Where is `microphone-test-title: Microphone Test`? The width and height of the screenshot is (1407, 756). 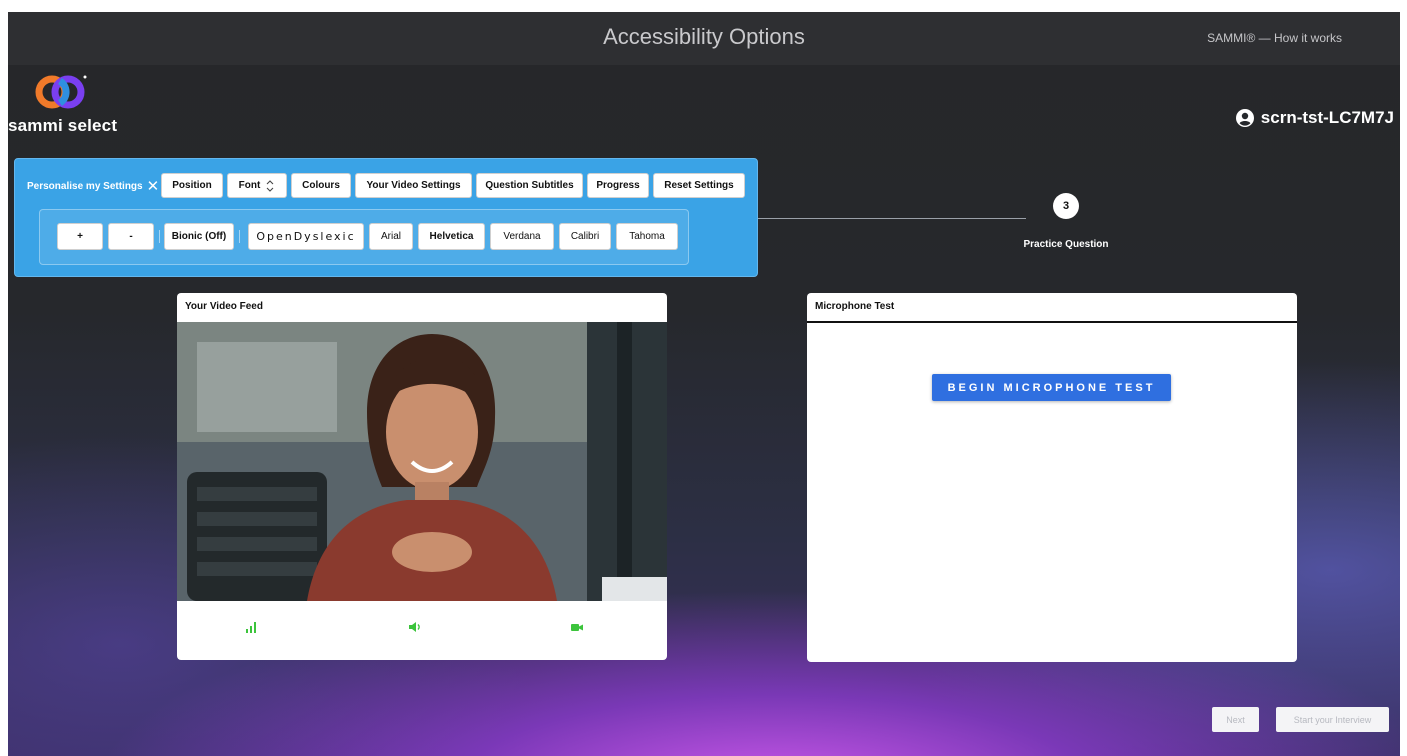
microphone-test-title: Microphone Test is located at coordinates (1052, 308).